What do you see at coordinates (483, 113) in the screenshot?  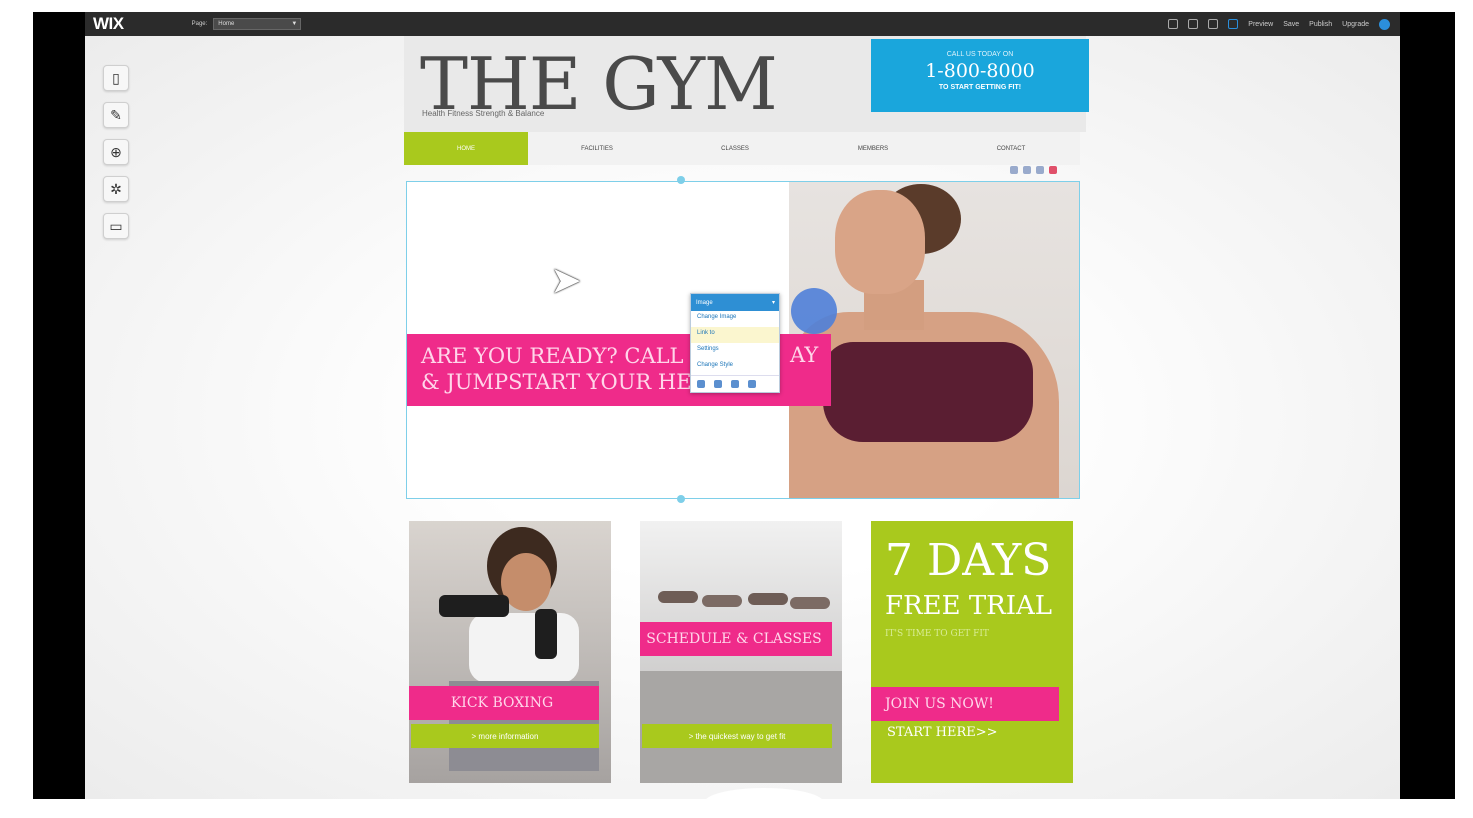 I see `site-tagline: Health Fitness Strength & Balance` at bounding box center [483, 113].